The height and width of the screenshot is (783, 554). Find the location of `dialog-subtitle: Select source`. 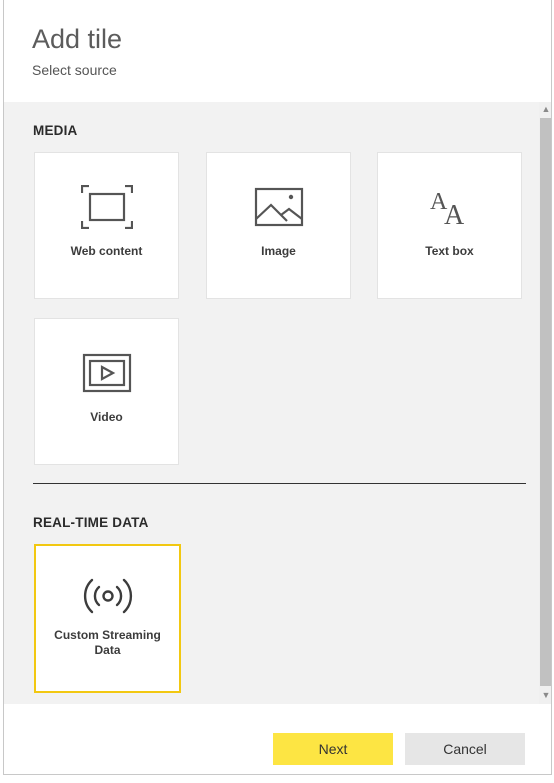

dialog-subtitle: Select source is located at coordinates (74, 70).